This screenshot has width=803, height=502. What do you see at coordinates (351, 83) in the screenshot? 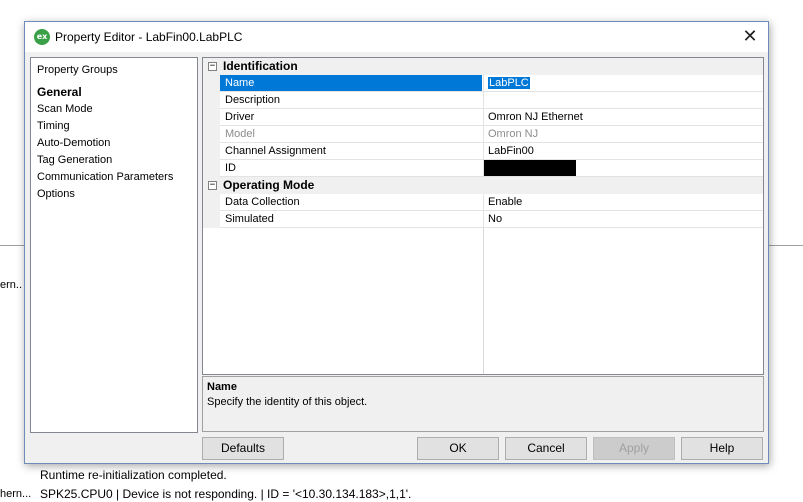
I see `property-name: Name` at bounding box center [351, 83].